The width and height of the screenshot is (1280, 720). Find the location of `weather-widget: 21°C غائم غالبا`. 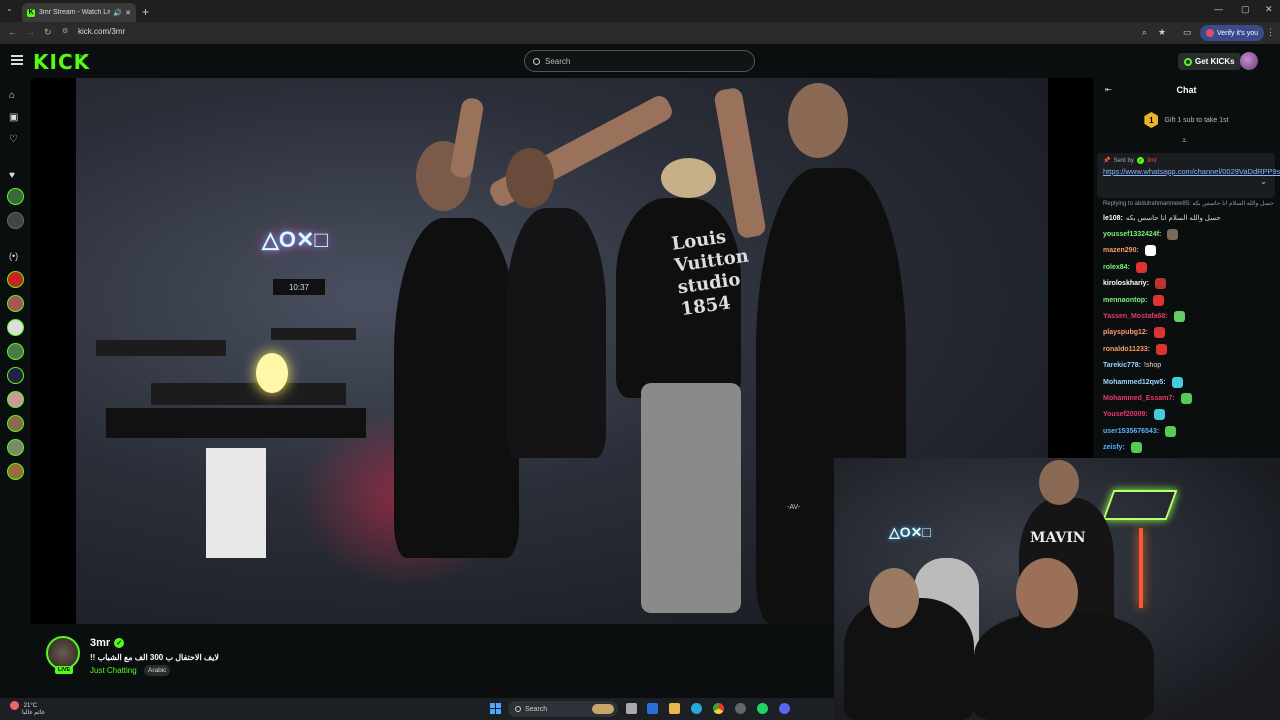

weather-widget: 21°C غائم غالبا is located at coordinates (27, 709).